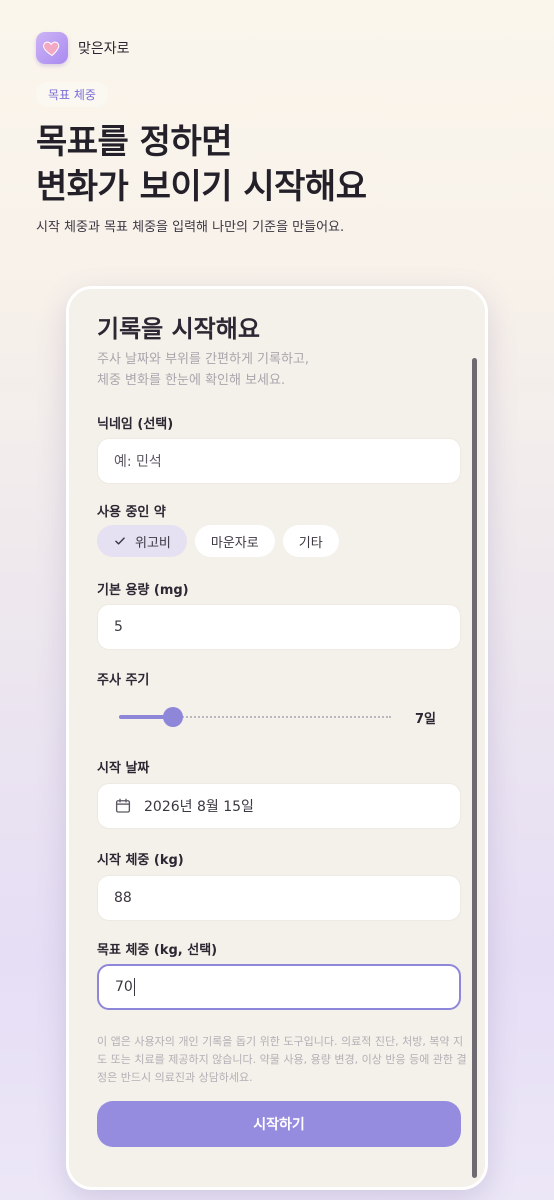  I want to click on text-caret, so click(134, 987).